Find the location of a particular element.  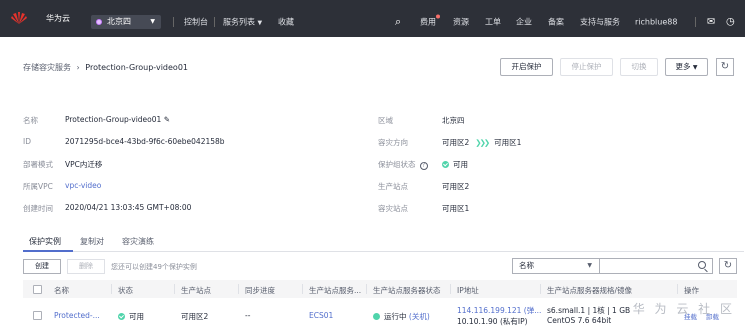

name-label: 名称 is located at coordinates (30, 120).